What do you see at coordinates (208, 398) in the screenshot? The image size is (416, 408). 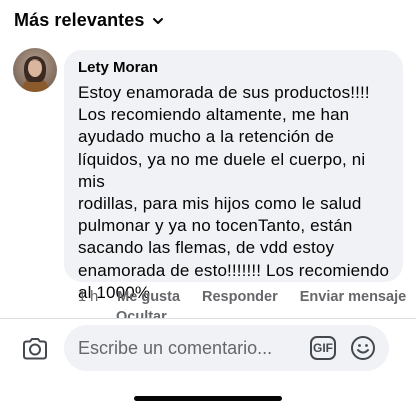 I see `home-indicator` at bounding box center [208, 398].